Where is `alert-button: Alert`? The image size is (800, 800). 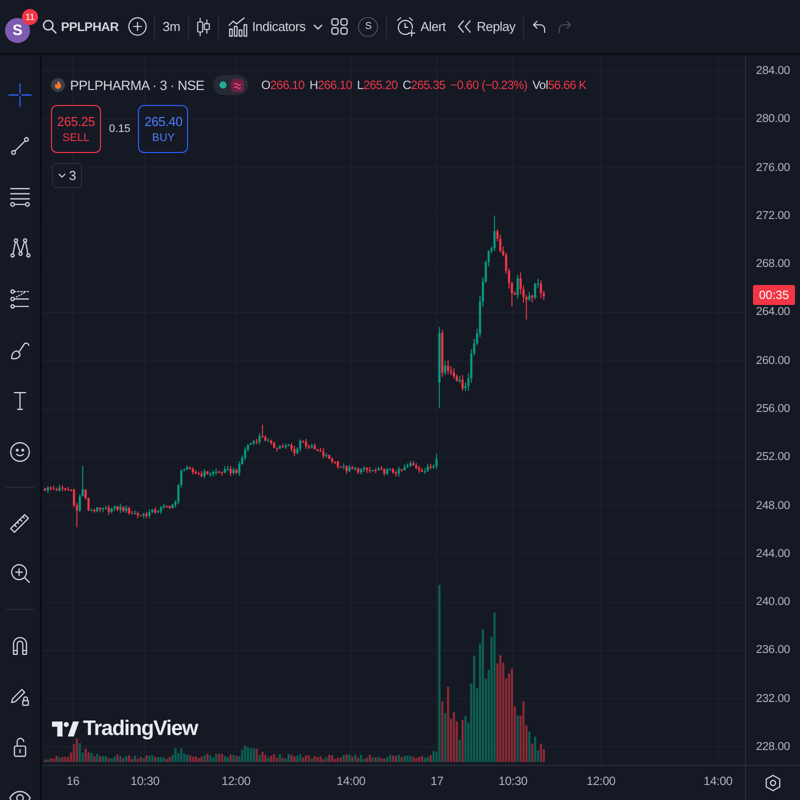
alert-button: Alert is located at coordinates (420, 27).